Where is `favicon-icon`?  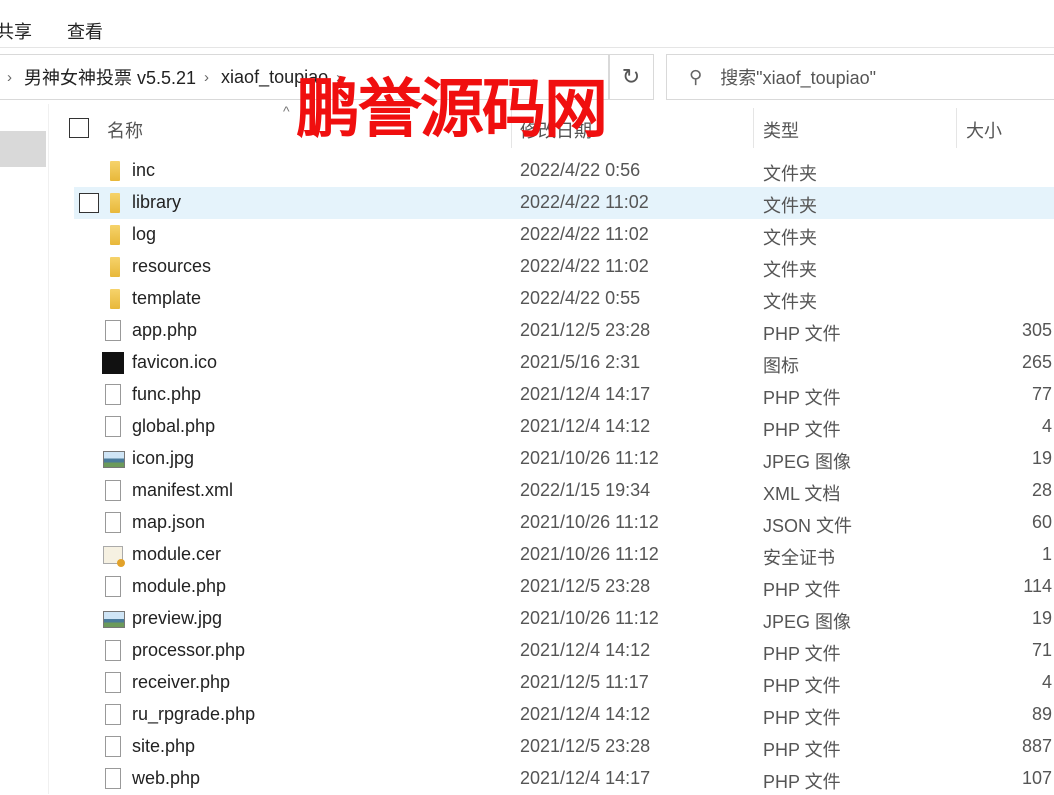 favicon-icon is located at coordinates (113, 363).